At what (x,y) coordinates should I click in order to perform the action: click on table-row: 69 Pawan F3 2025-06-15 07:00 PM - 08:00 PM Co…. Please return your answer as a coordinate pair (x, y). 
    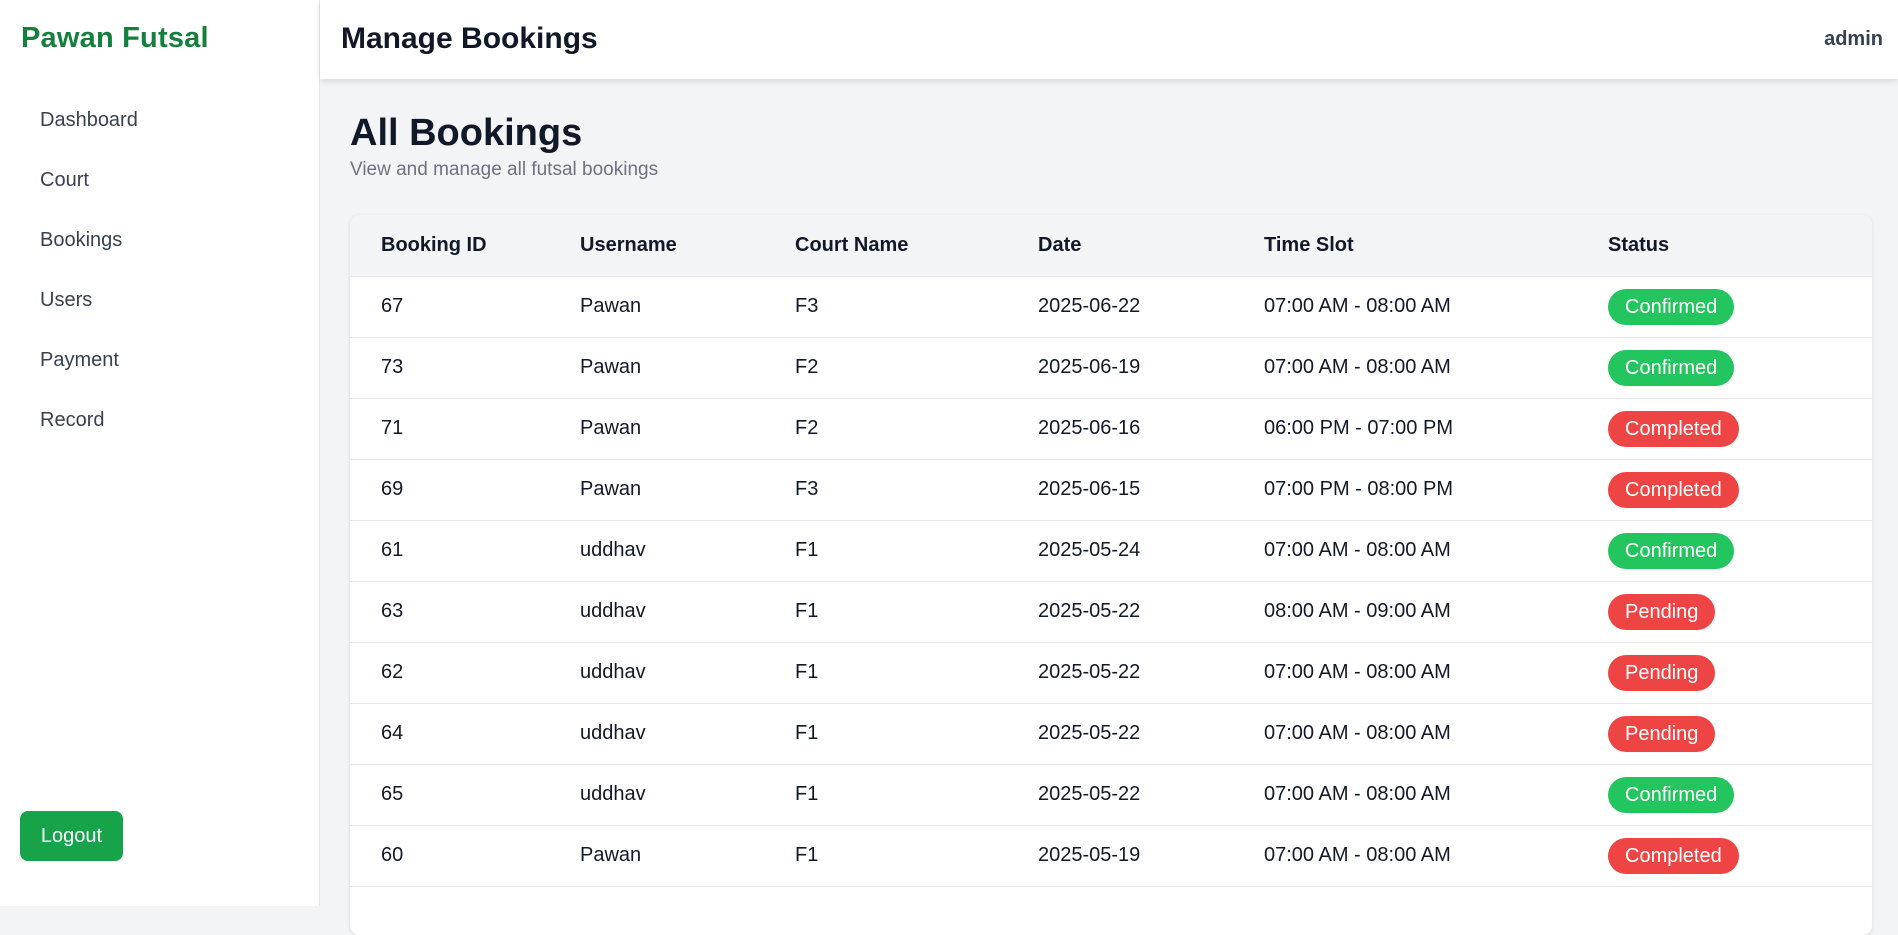
    Looking at the image, I should click on (1111, 490).